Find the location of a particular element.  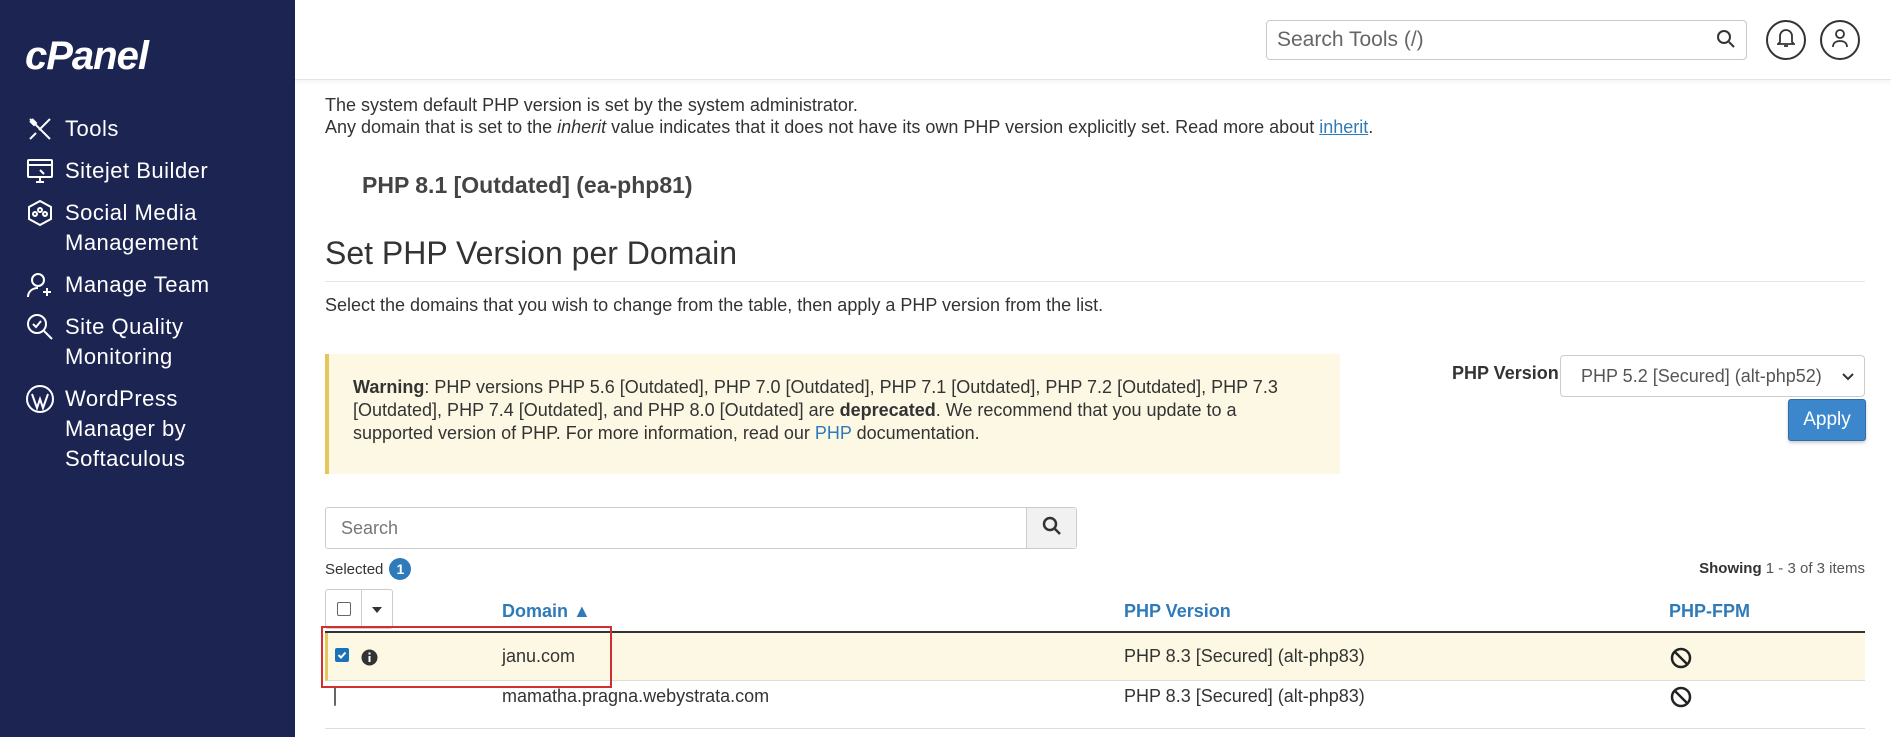

showing-label: Showing is located at coordinates (1730, 568).